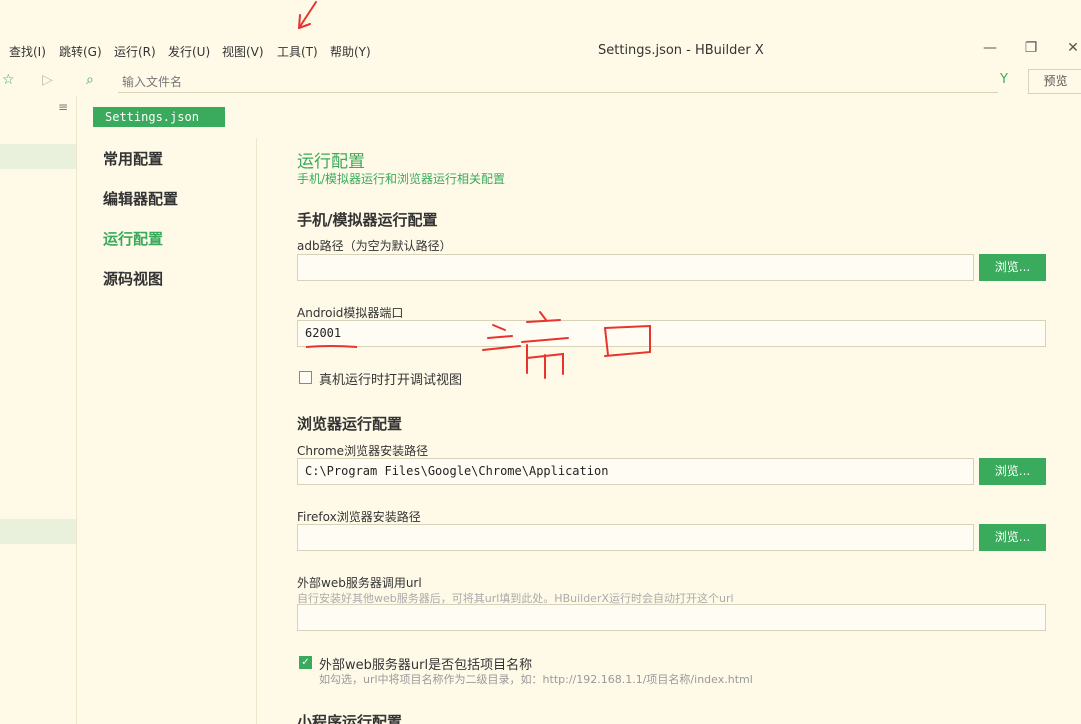 Image resolution: width=1081 pixels, height=724 pixels. What do you see at coordinates (38, 531) in the screenshot?
I see `rail-item` at bounding box center [38, 531].